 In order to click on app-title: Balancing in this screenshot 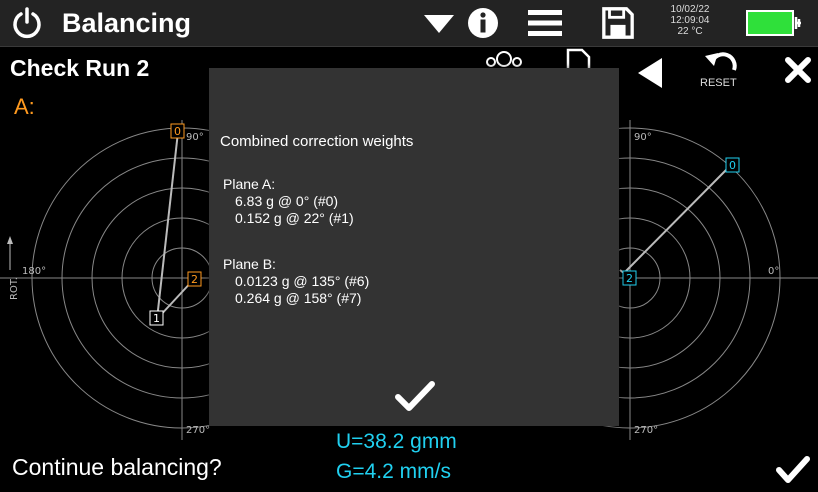, I will do `click(127, 23)`.